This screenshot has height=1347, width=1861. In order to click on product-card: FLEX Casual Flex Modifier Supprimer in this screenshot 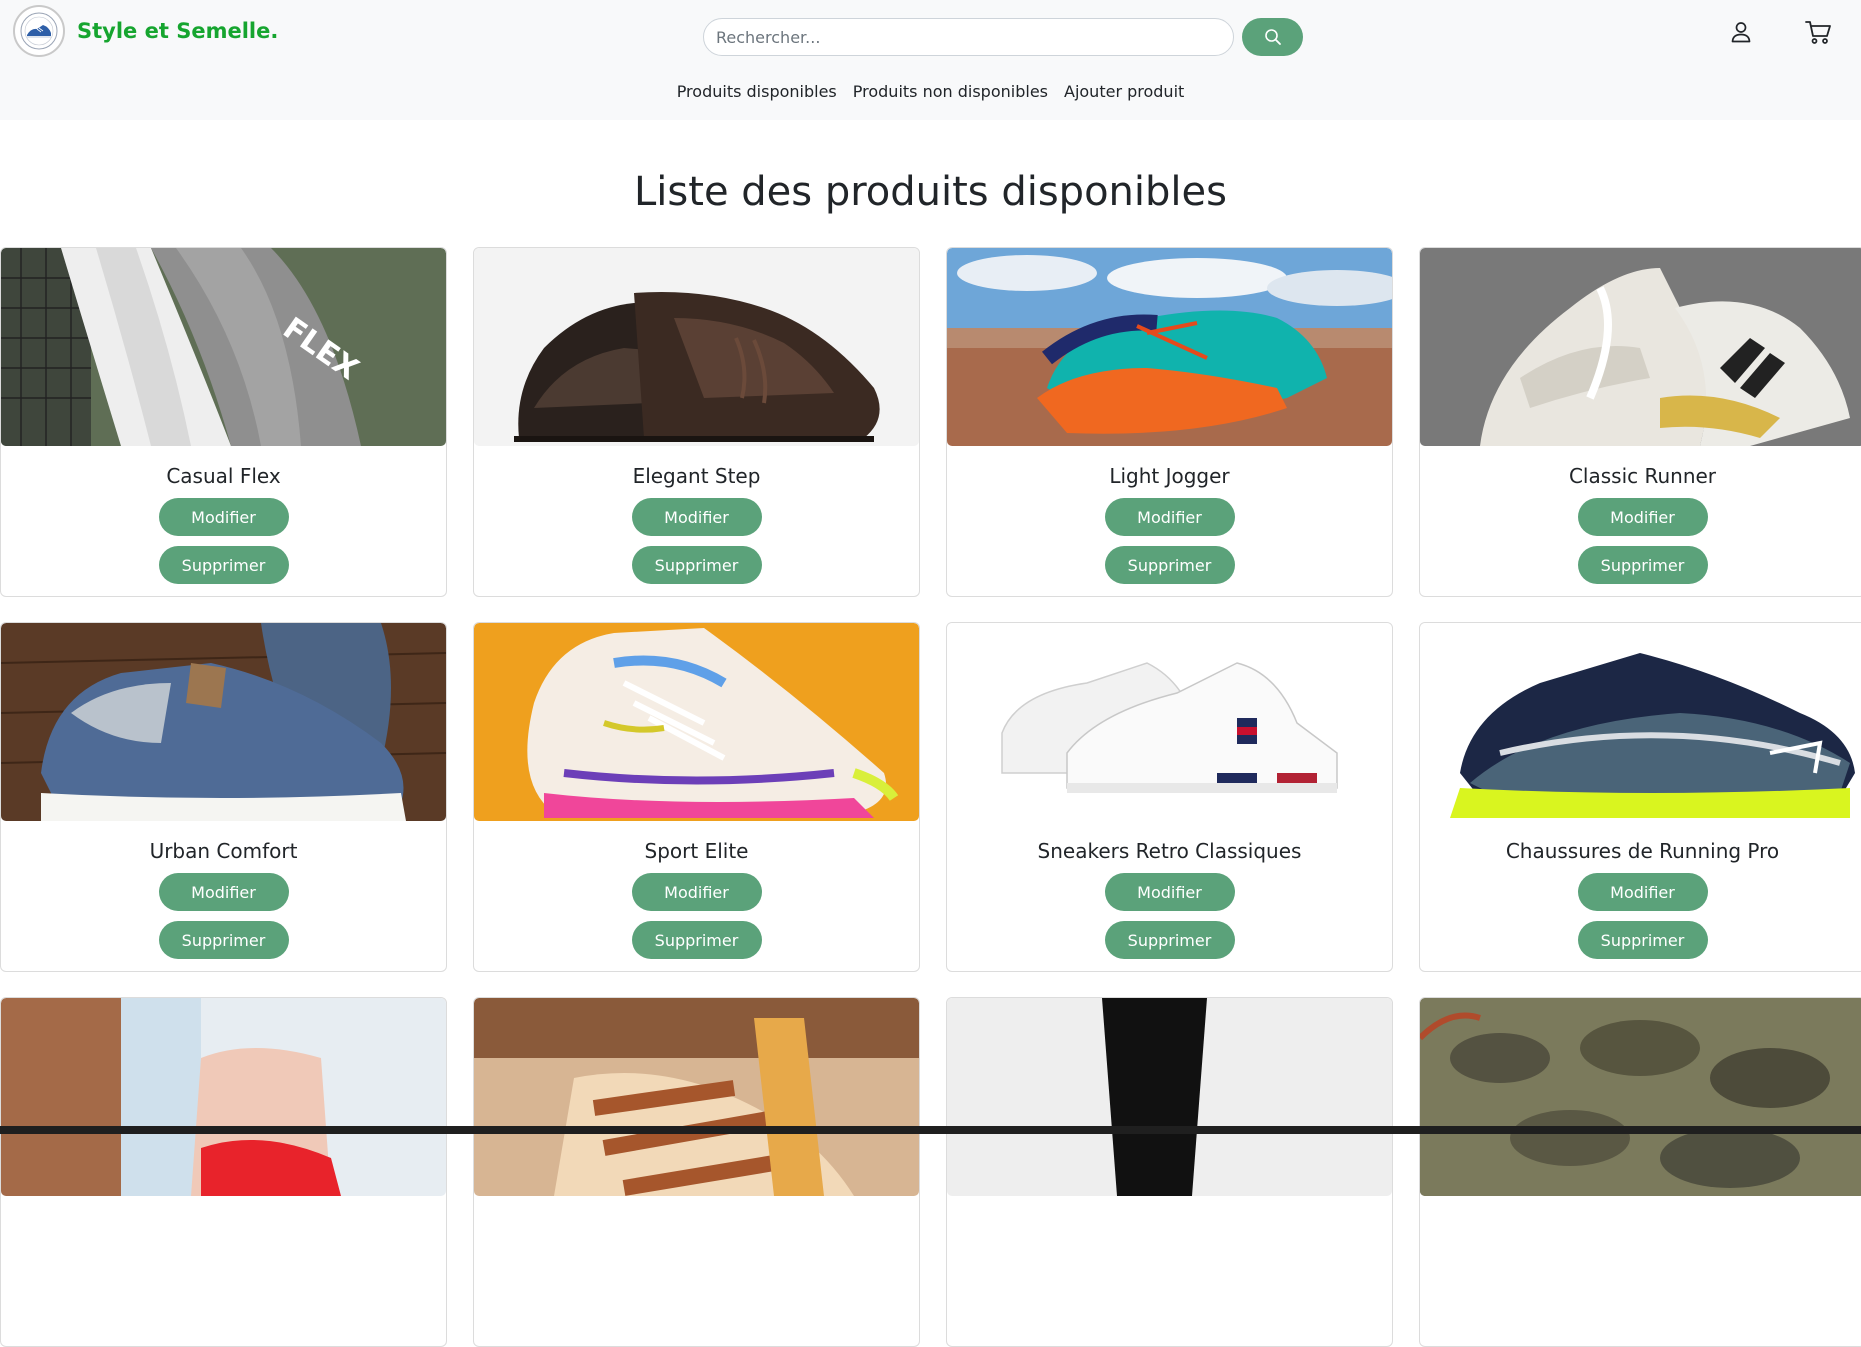, I will do `click(223, 422)`.